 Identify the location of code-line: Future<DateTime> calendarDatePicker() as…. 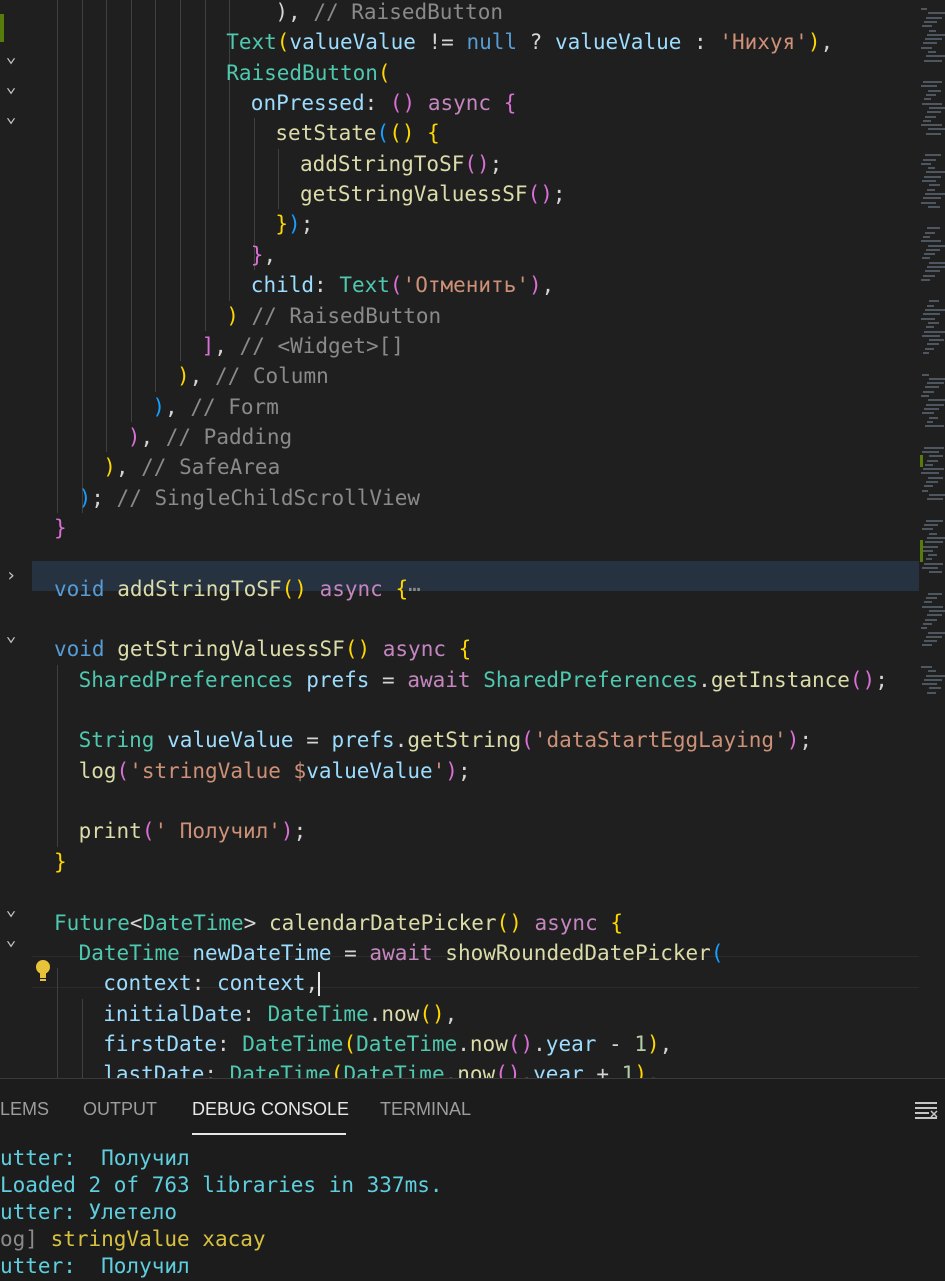
(338, 923).